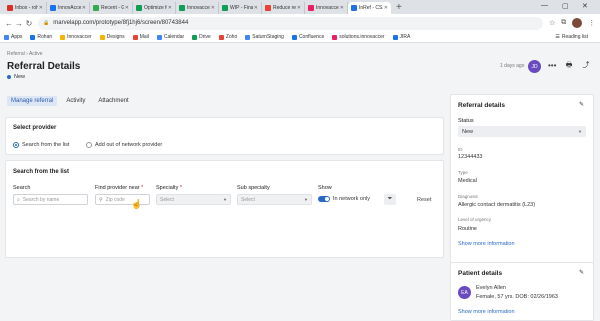  I want to click on bookmark-item: Innovaccer, so click(76, 37).